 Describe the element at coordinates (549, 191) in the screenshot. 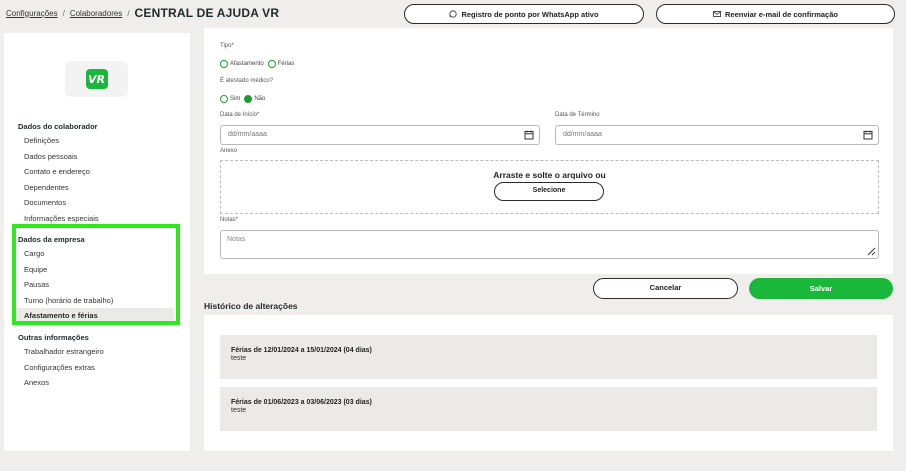

I see `select-file-button: Selecione` at that location.